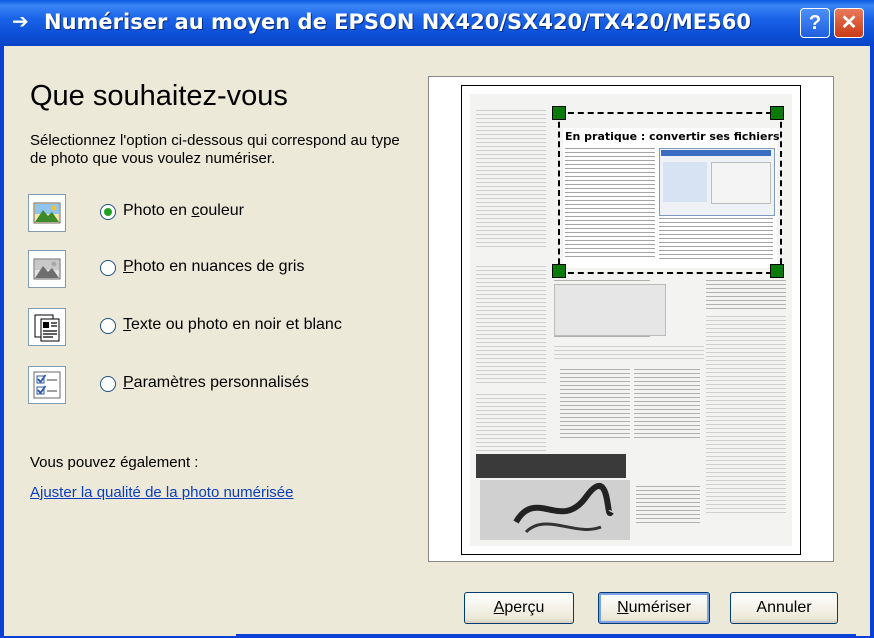  Describe the element at coordinates (47, 327) in the screenshot. I see `bw-text-icon` at that location.